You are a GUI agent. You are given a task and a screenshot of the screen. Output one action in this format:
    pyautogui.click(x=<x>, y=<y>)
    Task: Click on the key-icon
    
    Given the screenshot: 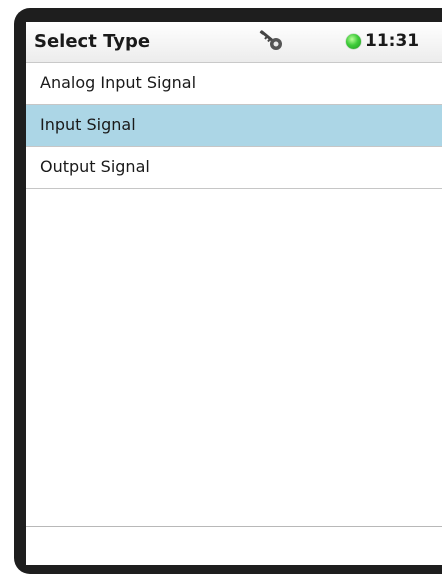 What is the action you would take?
    pyautogui.click(x=270, y=40)
    